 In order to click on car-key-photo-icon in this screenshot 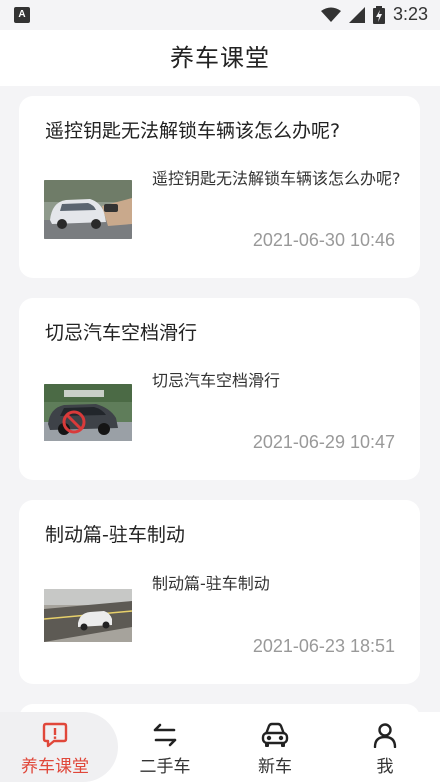, I will do `click(88, 209)`.